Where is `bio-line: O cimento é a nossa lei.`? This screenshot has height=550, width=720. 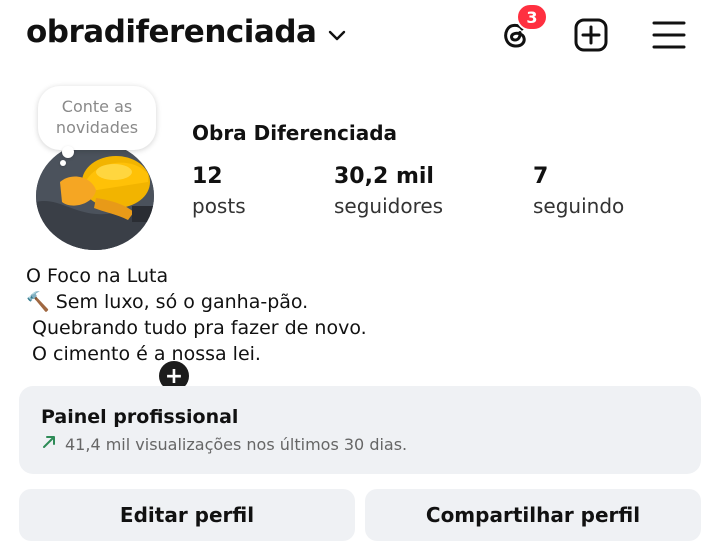 bio-line: O cimento é a nossa lei. is located at coordinates (143, 354).